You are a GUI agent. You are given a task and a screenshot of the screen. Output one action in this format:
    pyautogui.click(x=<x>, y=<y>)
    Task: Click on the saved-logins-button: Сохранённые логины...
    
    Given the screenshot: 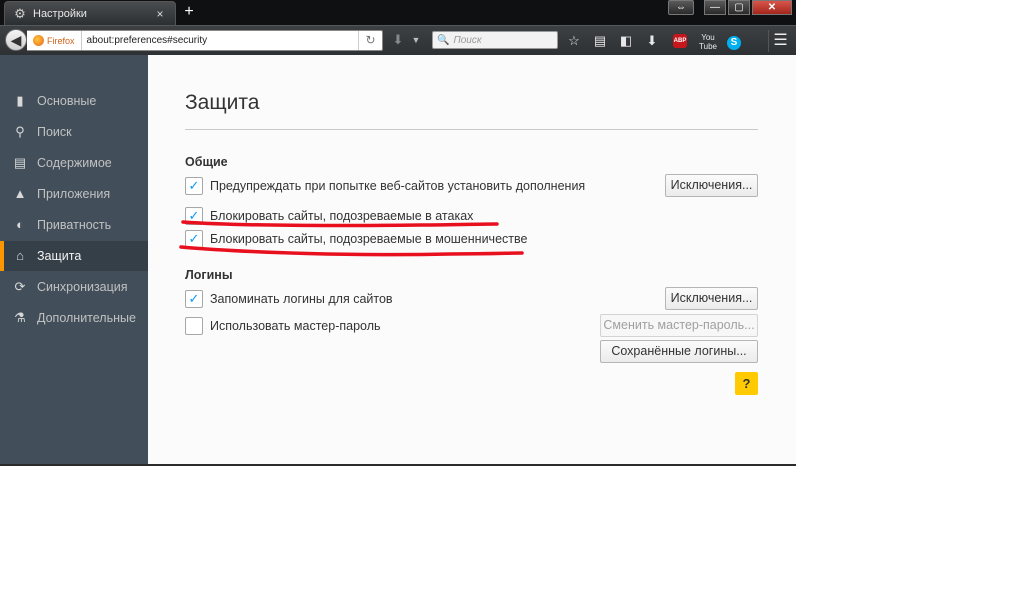 What is the action you would take?
    pyautogui.click(x=679, y=351)
    